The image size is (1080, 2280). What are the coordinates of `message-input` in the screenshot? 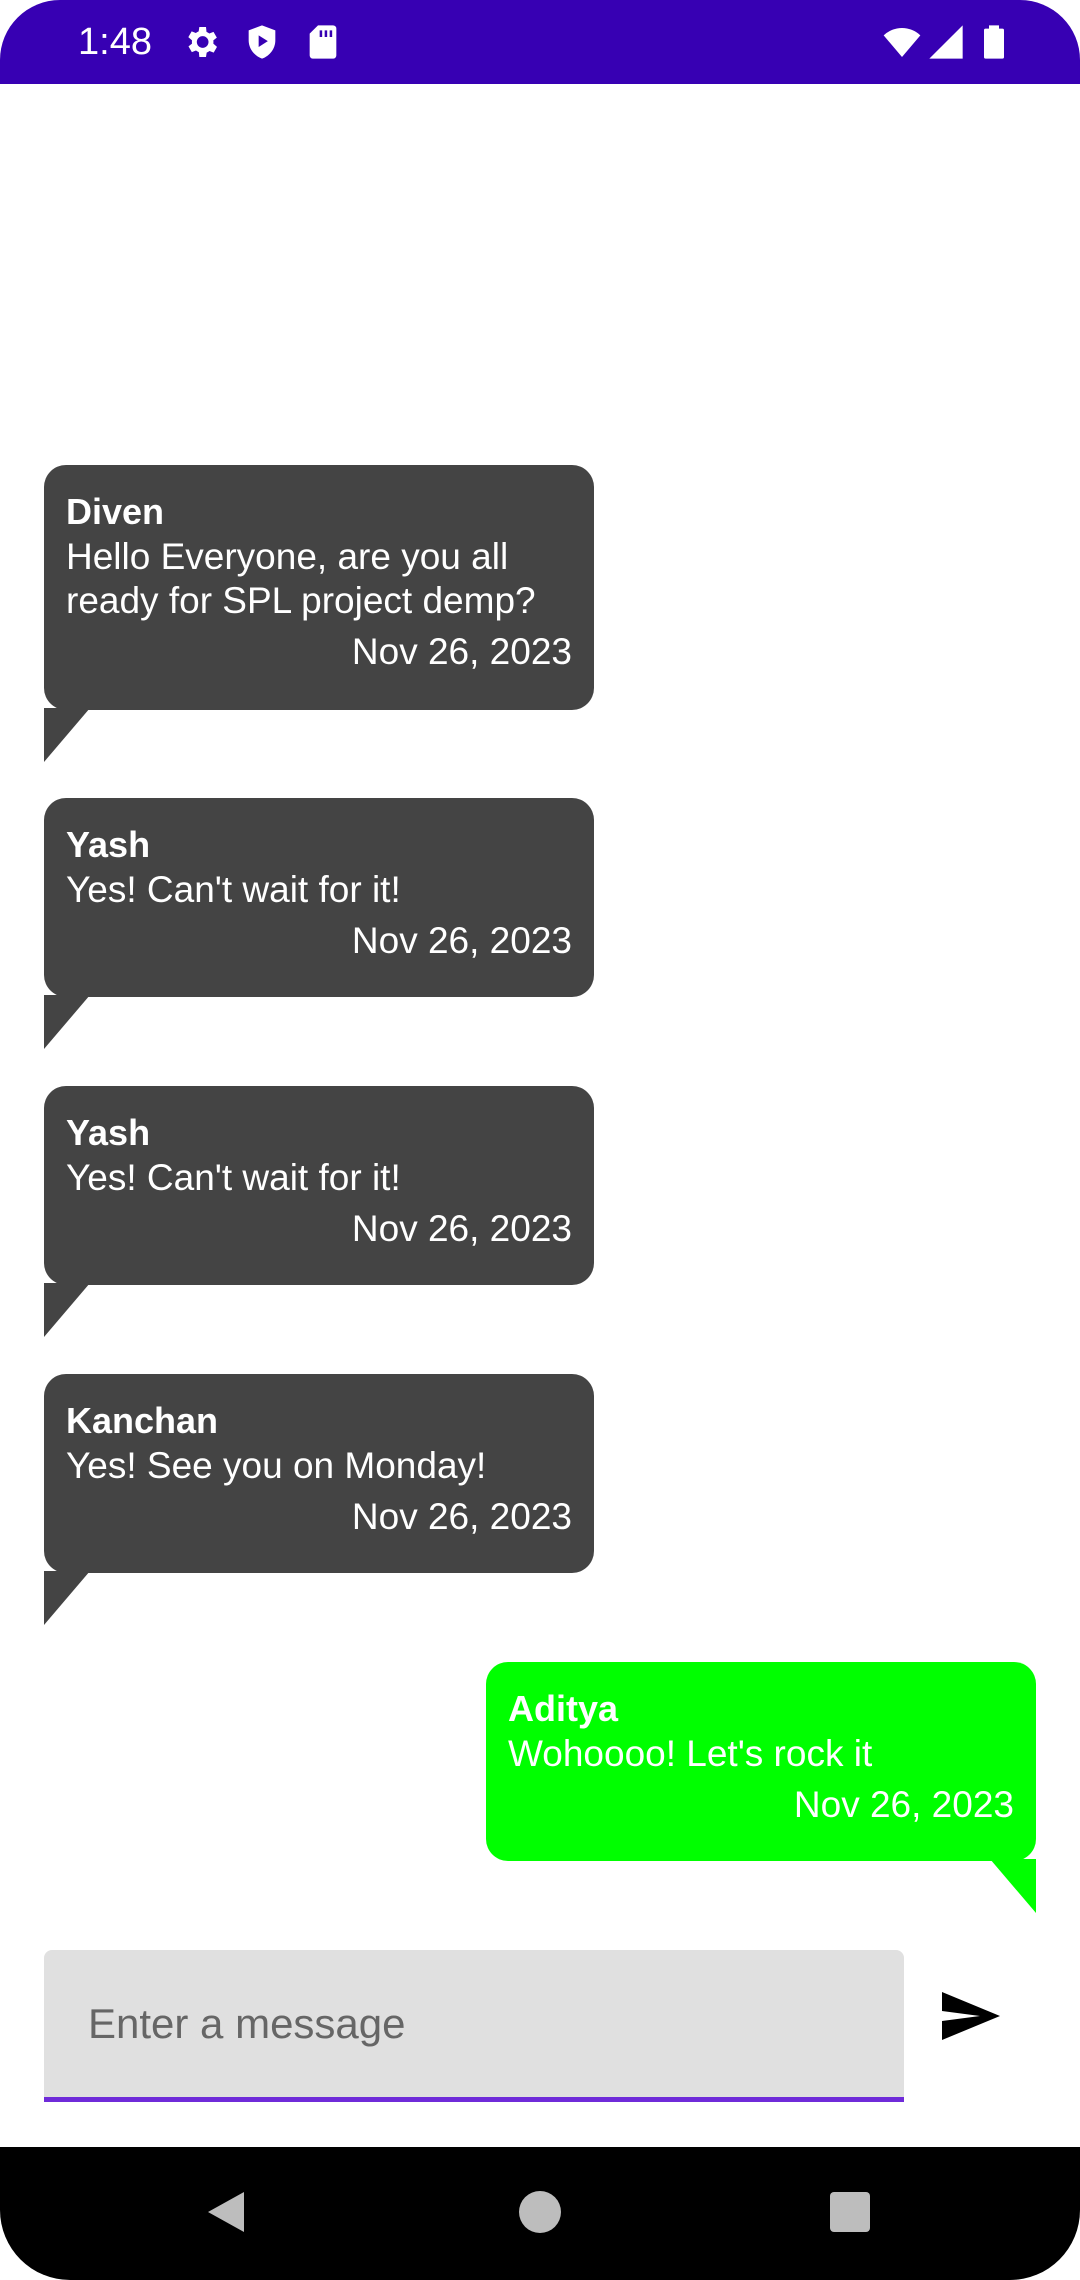 It's located at (474, 2023).